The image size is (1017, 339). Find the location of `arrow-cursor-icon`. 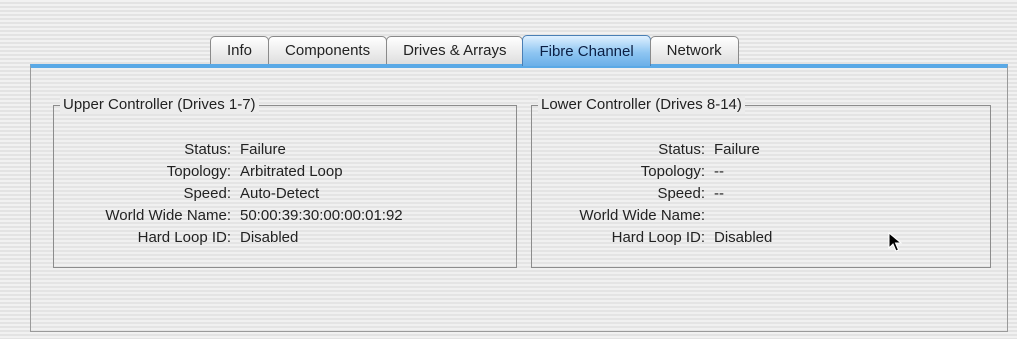

arrow-cursor-icon is located at coordinates (895, 242).